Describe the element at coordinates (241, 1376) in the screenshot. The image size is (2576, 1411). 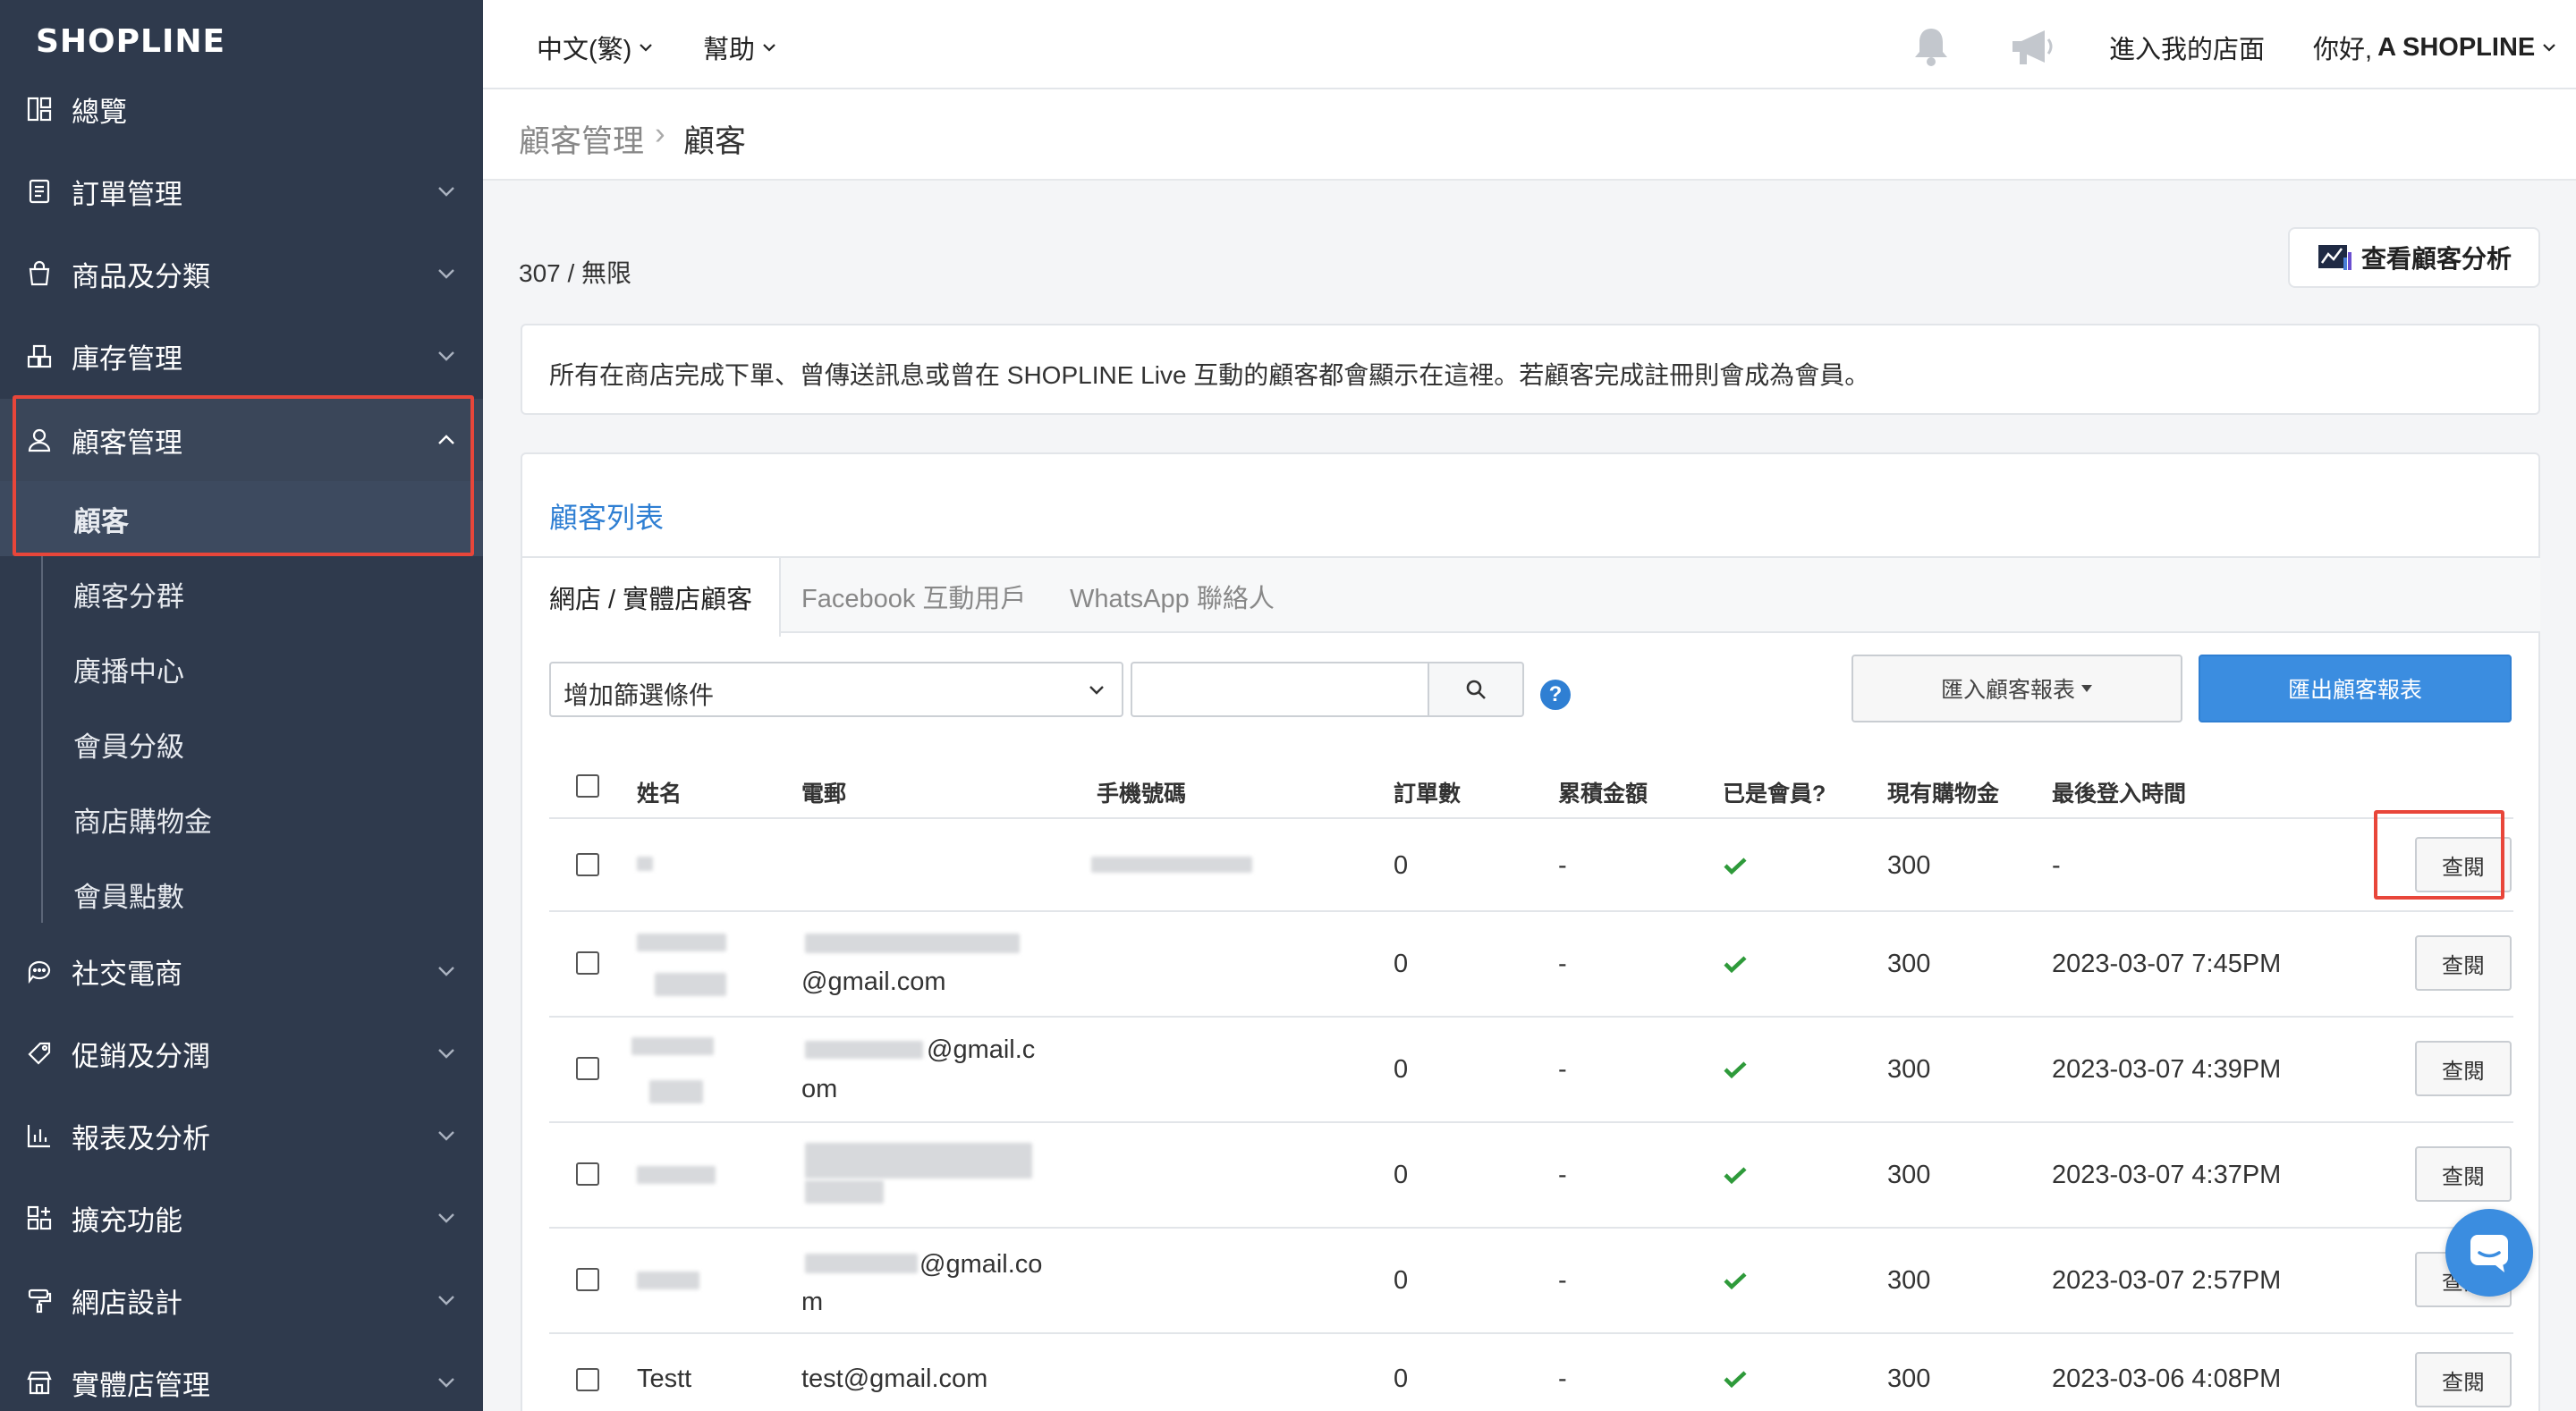
I see `sidebar-item-retail-store: 實體店管理` at that location.